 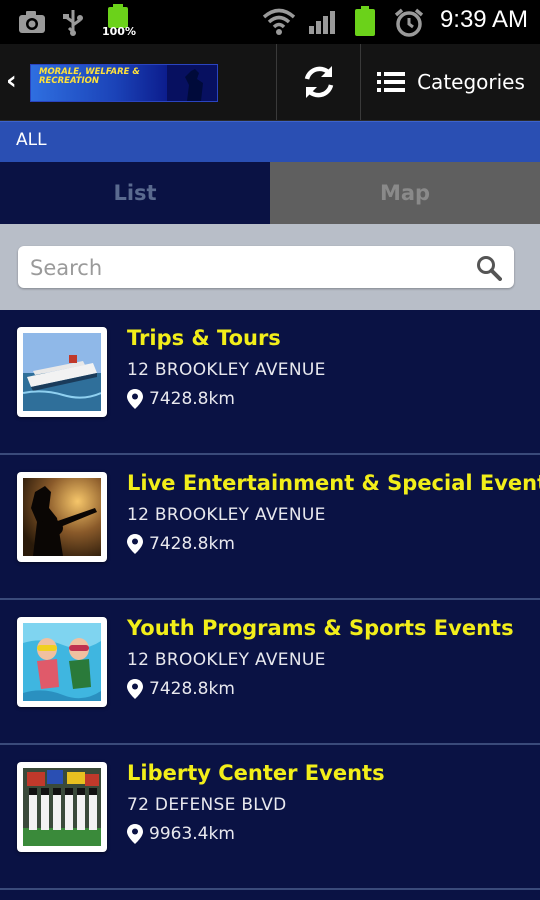 What do you see at coordinates (365, 21) in the screenshot?
I see `battery-icon` at bounding box center [365, 21].